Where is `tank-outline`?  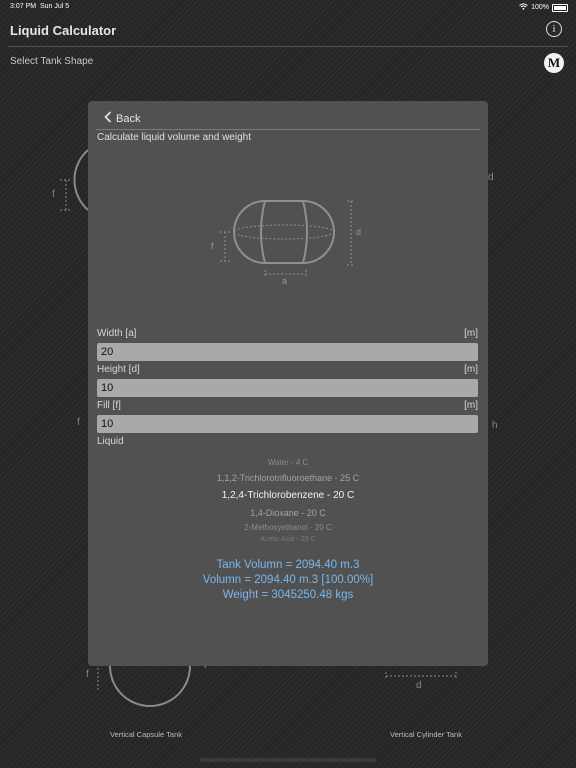
tank-outline is located at coordinates (284, 232).